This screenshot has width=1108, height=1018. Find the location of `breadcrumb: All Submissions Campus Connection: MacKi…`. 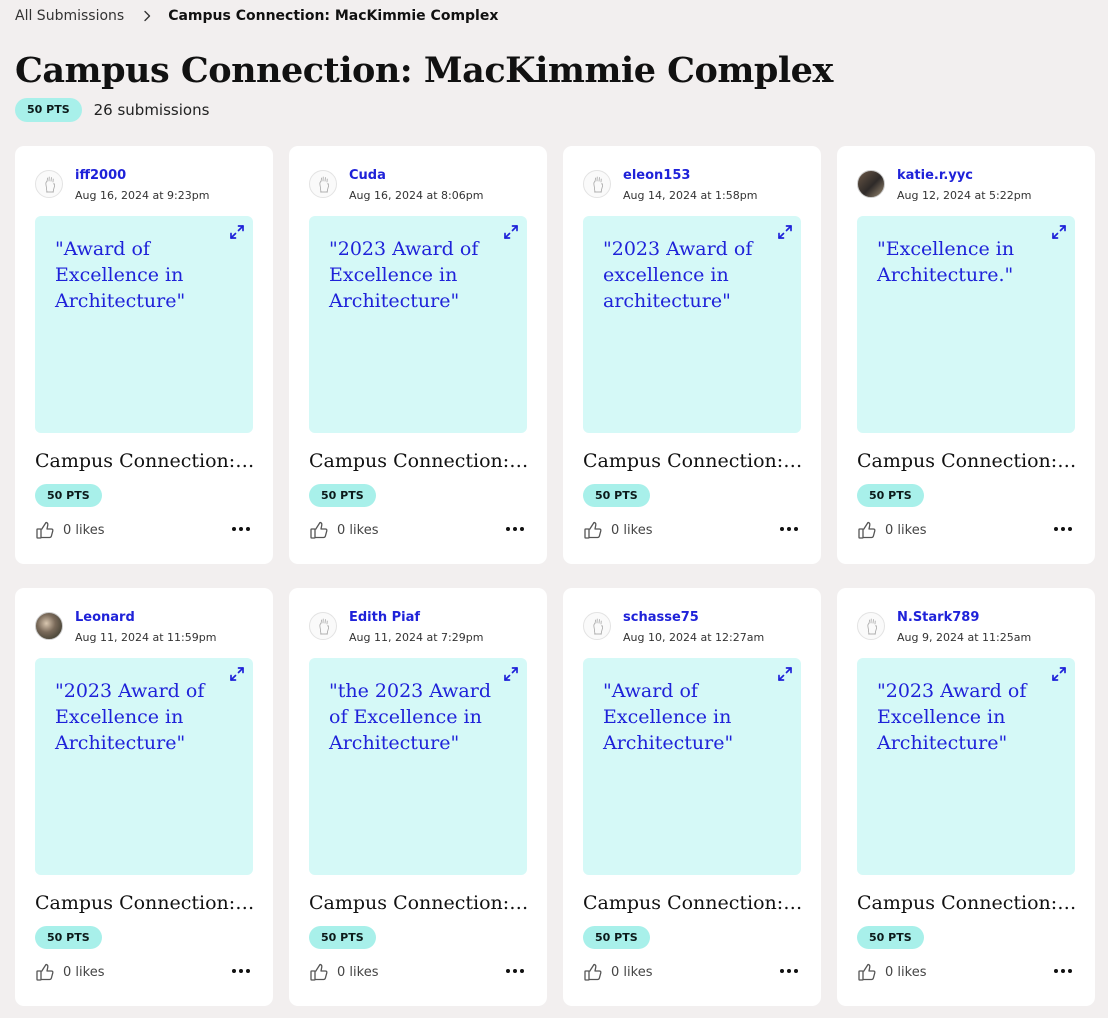

breadcrumb: All Submissions Campus Connection: MacKi… is located at coordinates (256, 16).